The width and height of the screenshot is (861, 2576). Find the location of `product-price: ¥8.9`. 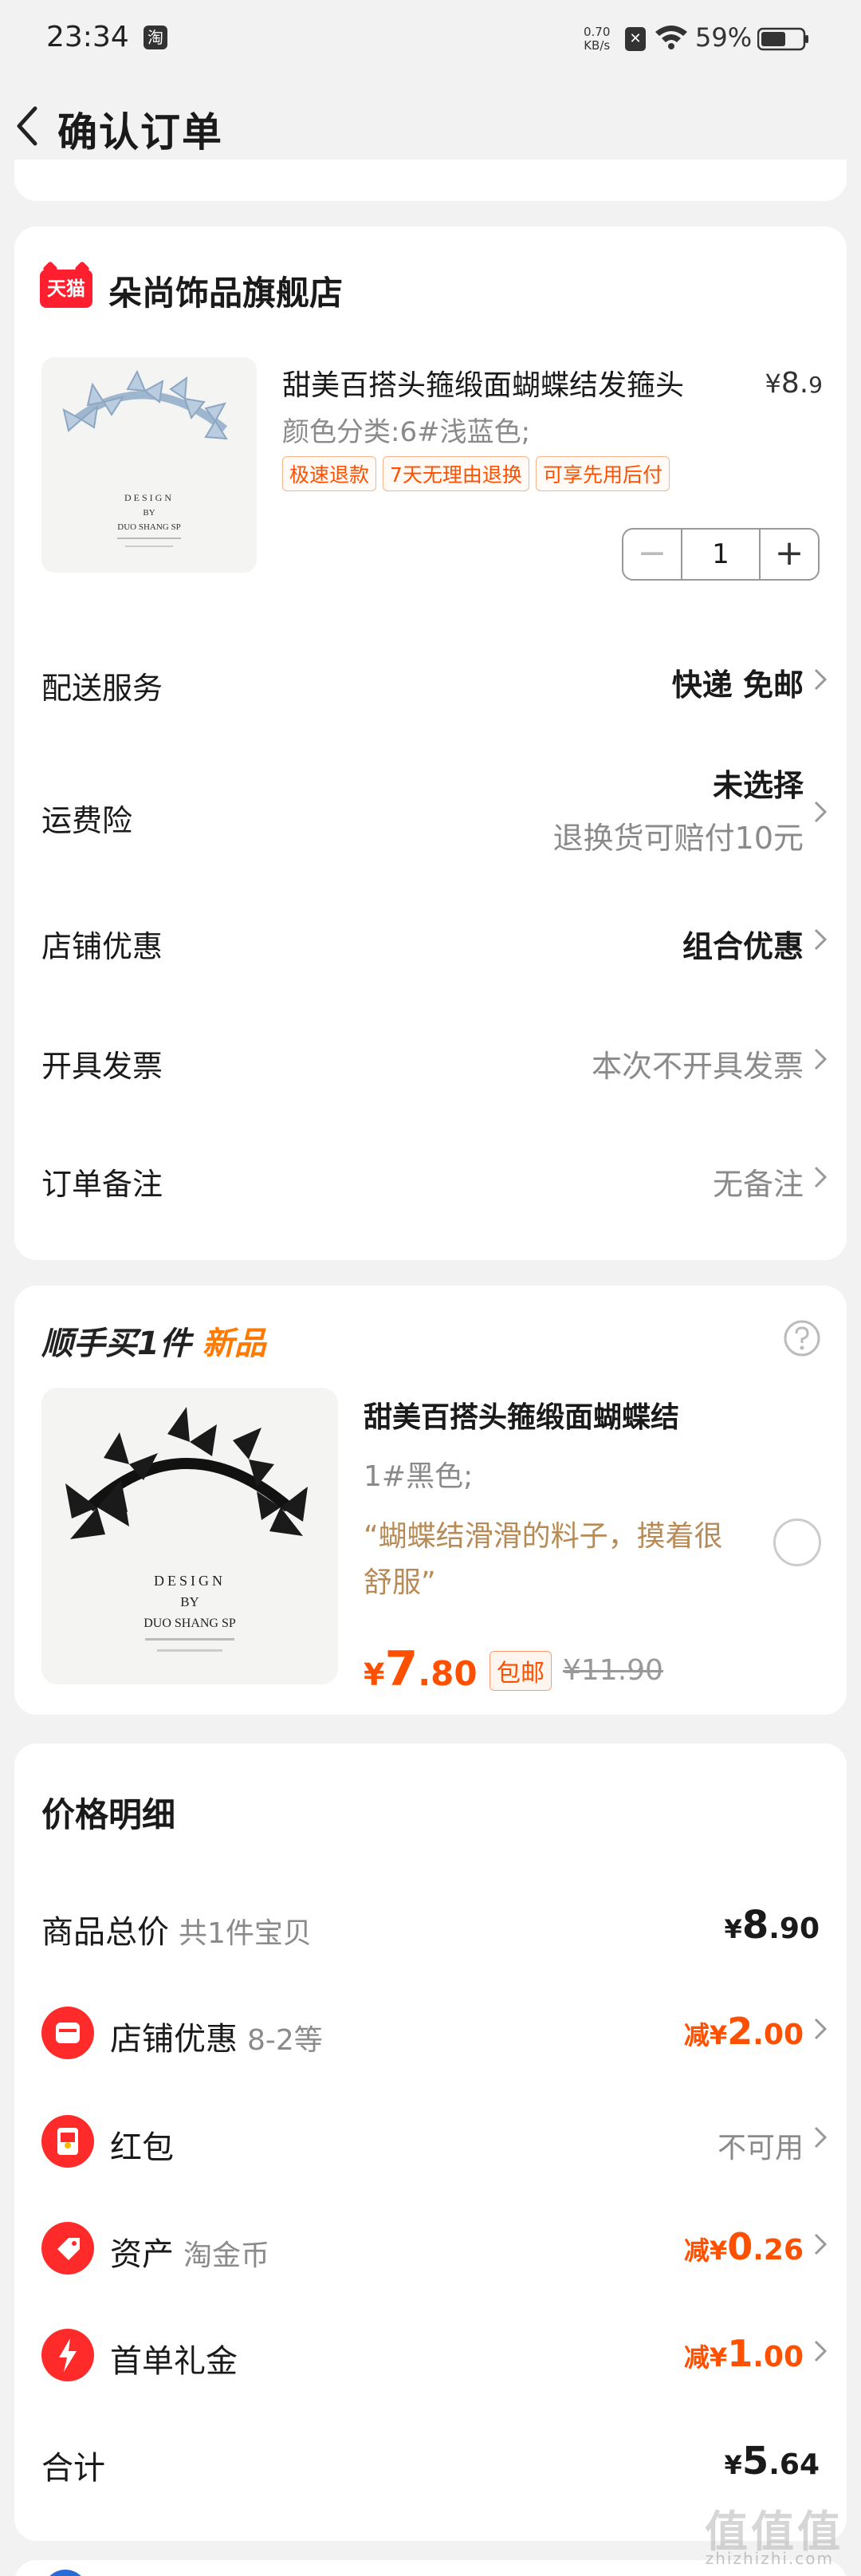

product-price: ¥8.9 is located at coordinates (794, 383).